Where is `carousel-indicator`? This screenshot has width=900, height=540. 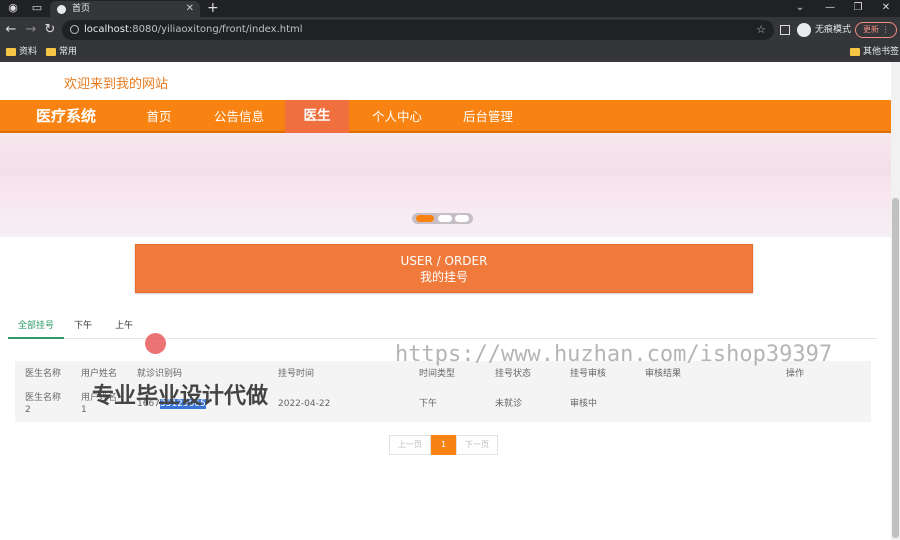 carousel-indicator is located at coordinates (442, 218).